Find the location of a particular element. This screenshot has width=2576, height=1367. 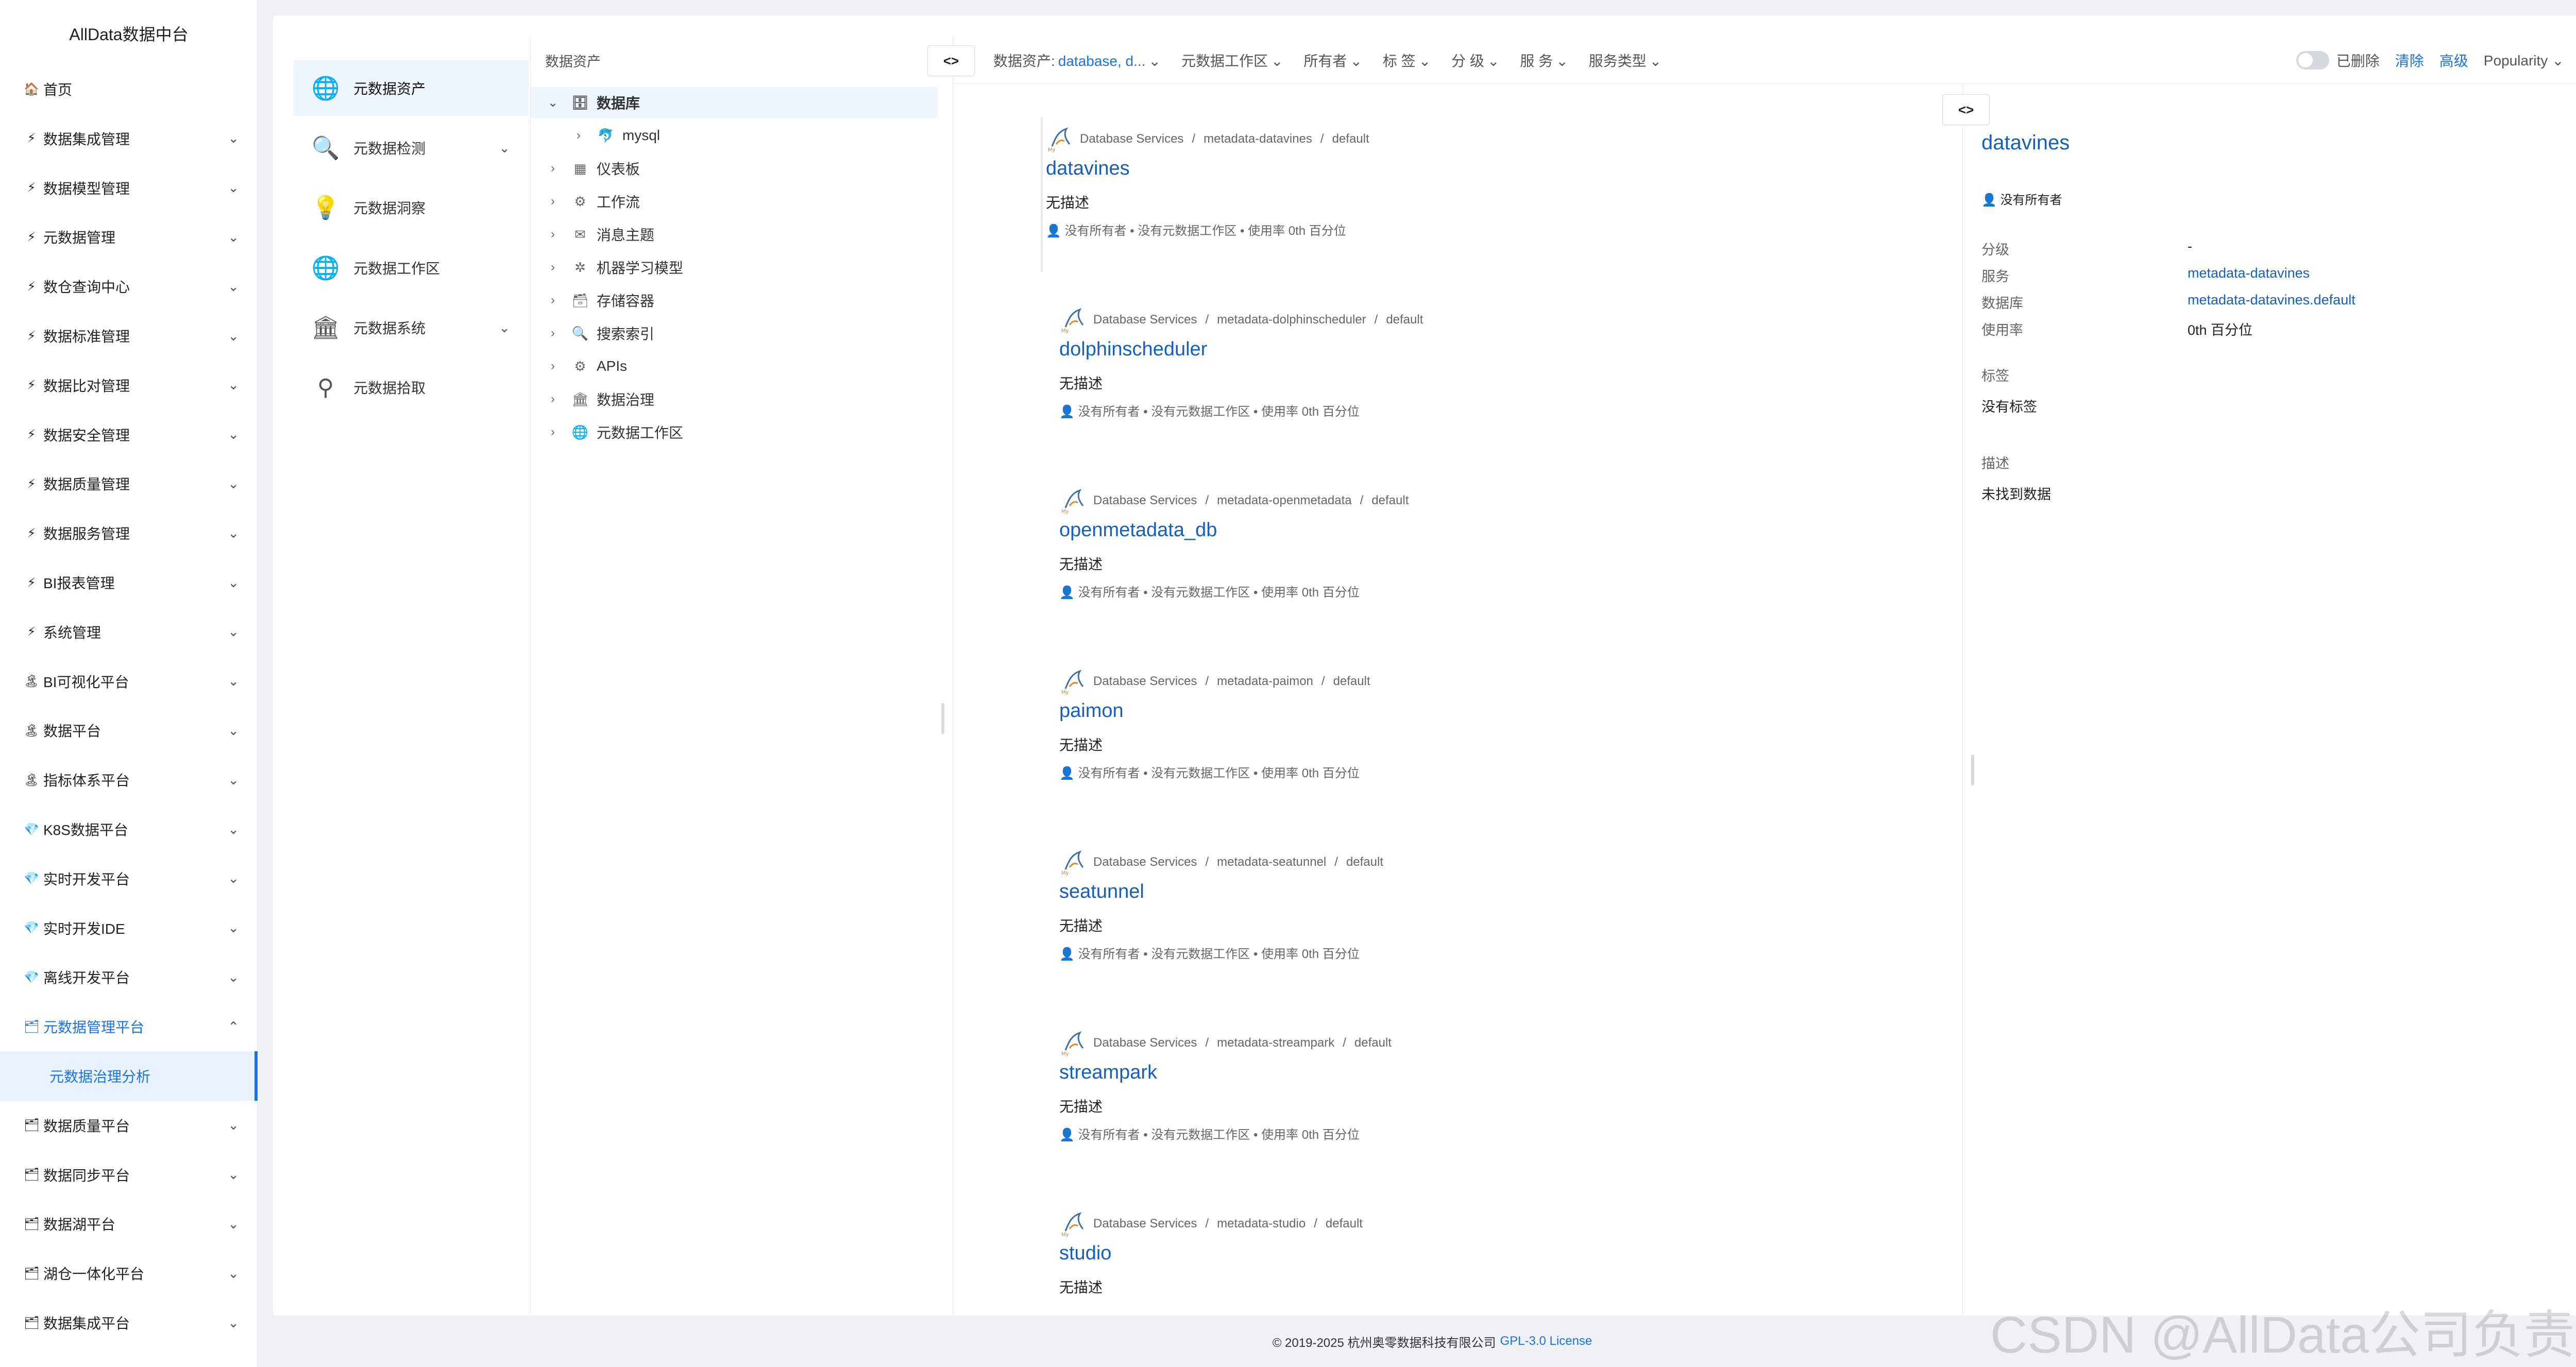

filter-dropdown: 所有者 ⌄ is located at coordinates (1332, 61).